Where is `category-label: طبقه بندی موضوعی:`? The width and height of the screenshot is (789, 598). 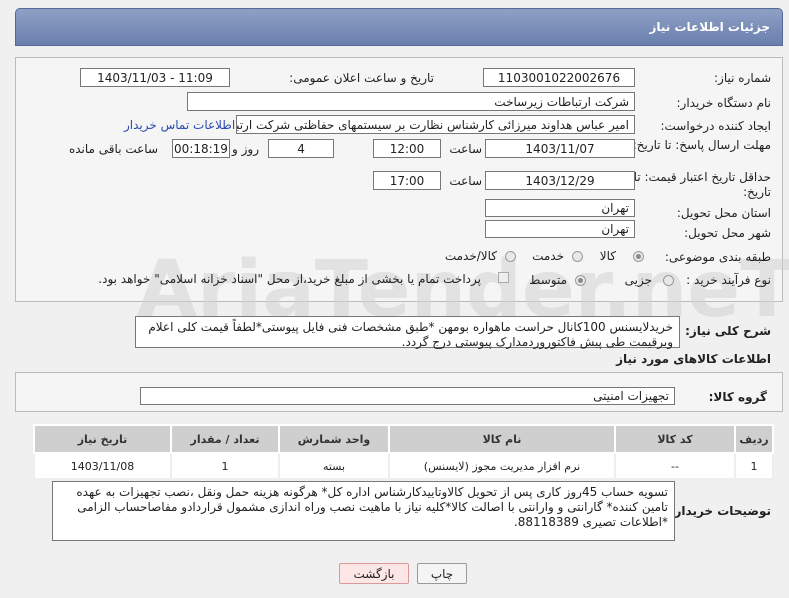
category-label: طبقه بندی موضوعی: is located at coordinates (717, 257).